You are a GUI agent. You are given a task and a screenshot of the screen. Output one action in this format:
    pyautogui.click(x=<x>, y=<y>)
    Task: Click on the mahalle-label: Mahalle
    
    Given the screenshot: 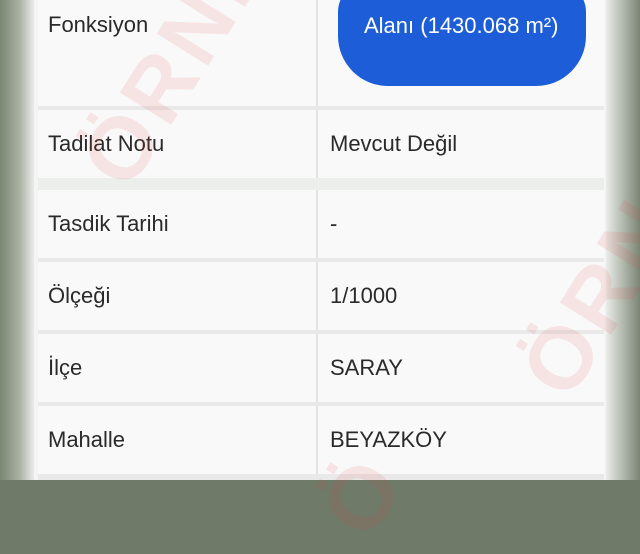 What is the action you would take?
    pyautogui.click(x=87, y=439)
    